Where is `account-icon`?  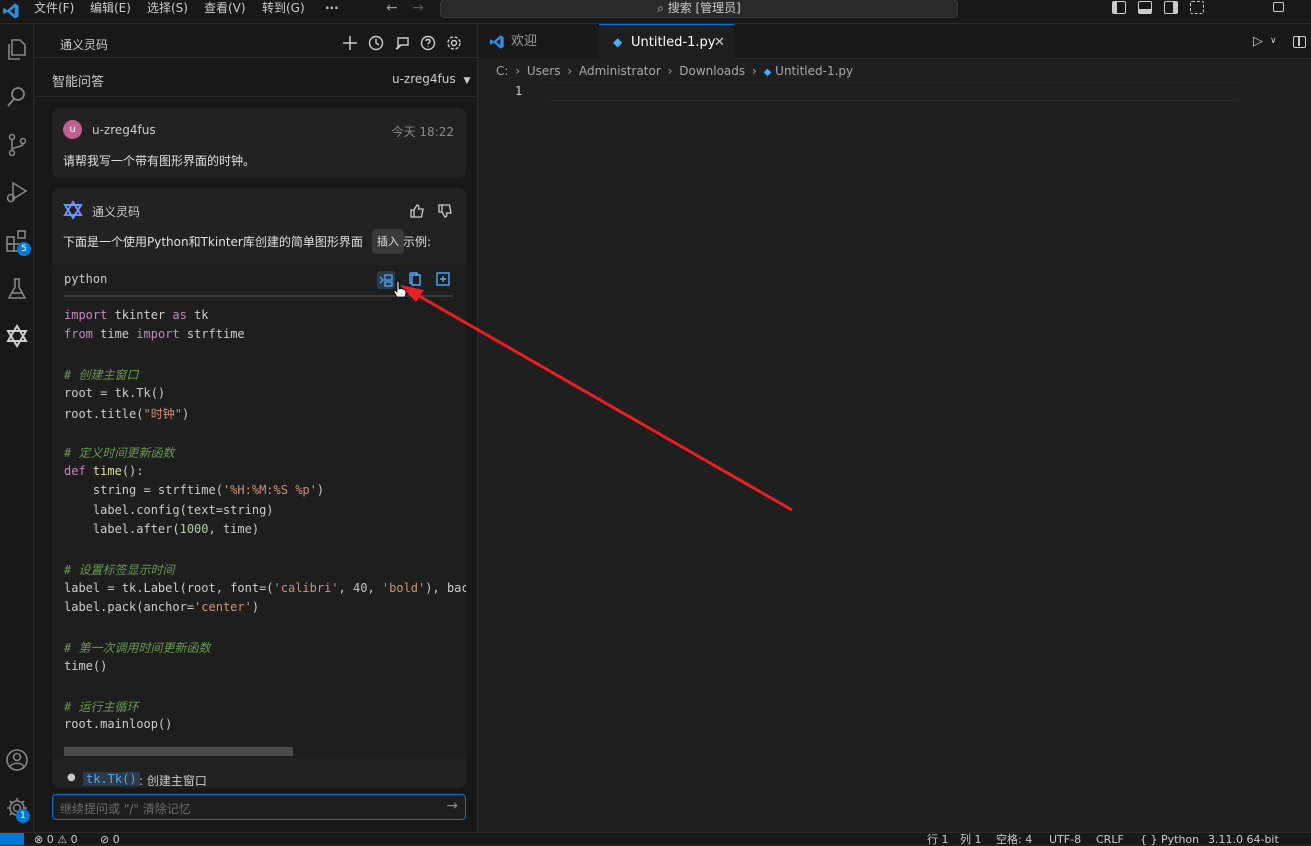
account-icon is located at coordinates (17, 760).